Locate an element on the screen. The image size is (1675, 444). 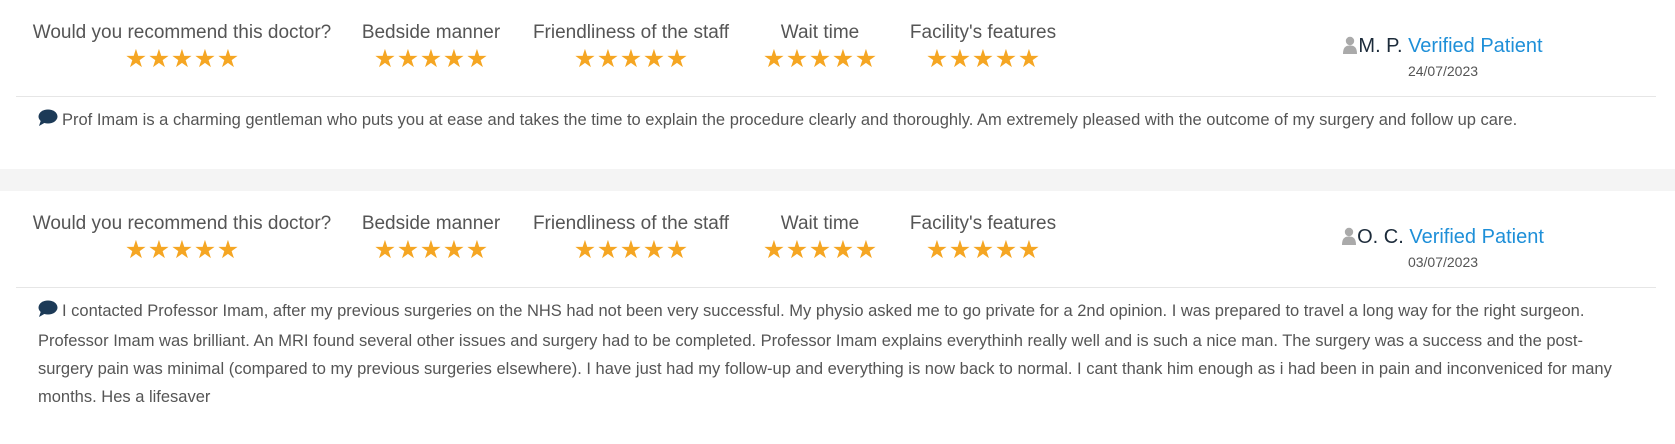
review-author: M. P. Verified Patient 24/07/2023 is located at coordinates (1443, 57).